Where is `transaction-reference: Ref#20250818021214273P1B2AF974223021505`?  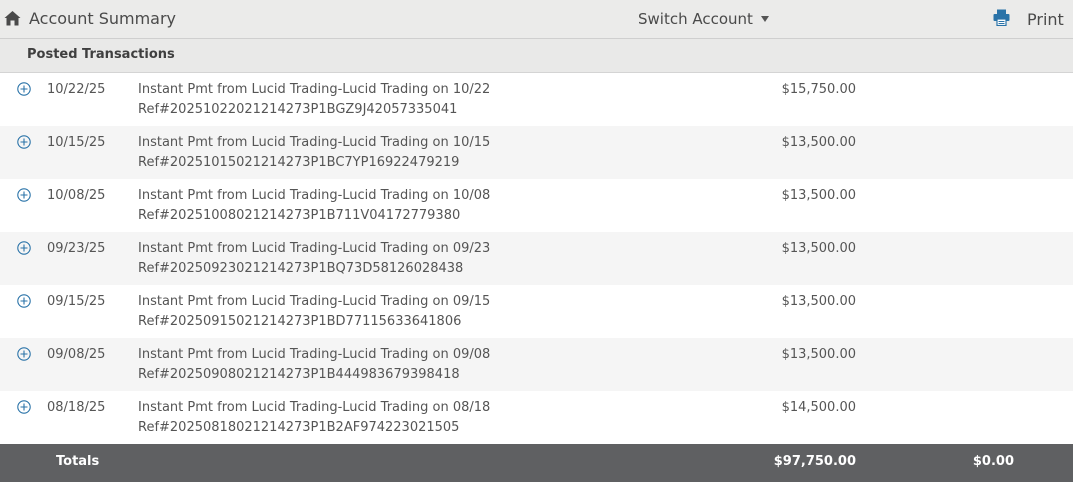
transaction-reference: Ref#20250818021214273P1B2AF974223021505 is located at coordinates (299, 427).